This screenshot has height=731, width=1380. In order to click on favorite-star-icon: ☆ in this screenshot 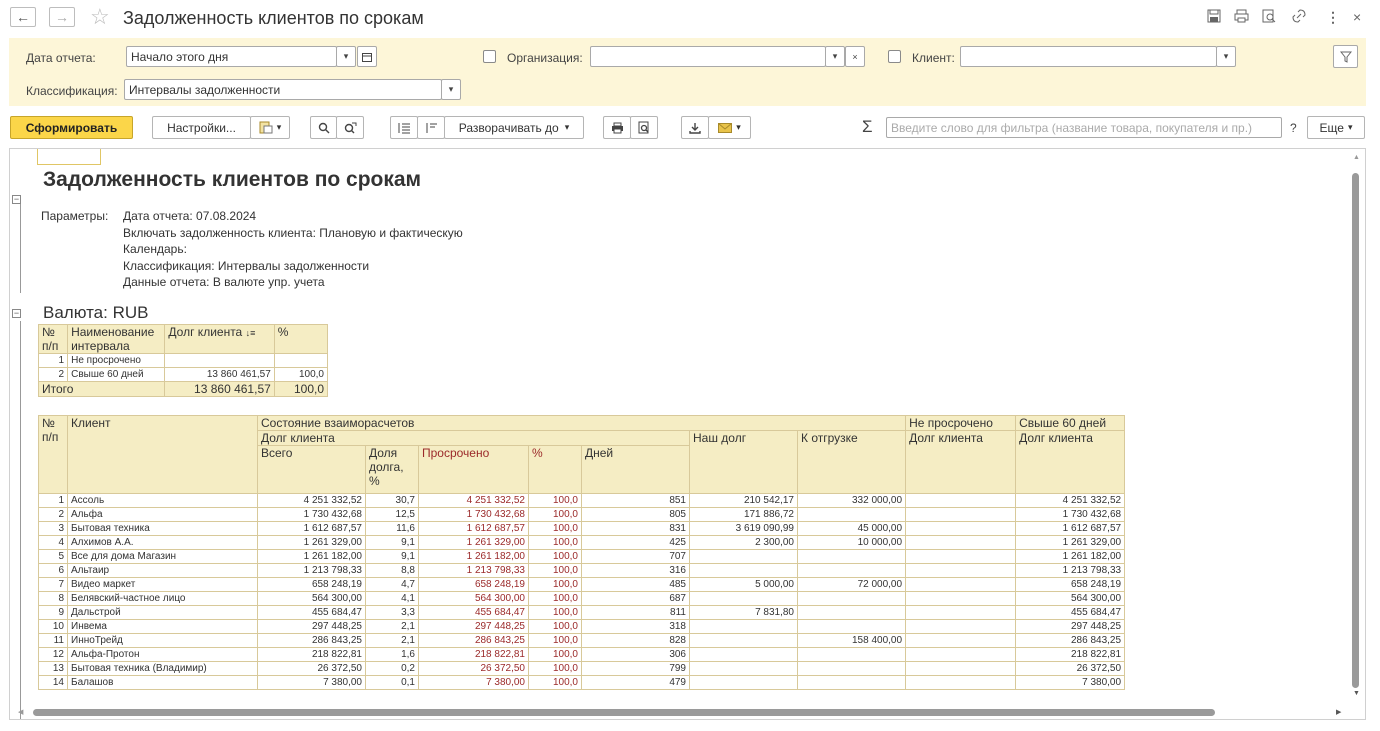, I will do `click(100, 17)`.